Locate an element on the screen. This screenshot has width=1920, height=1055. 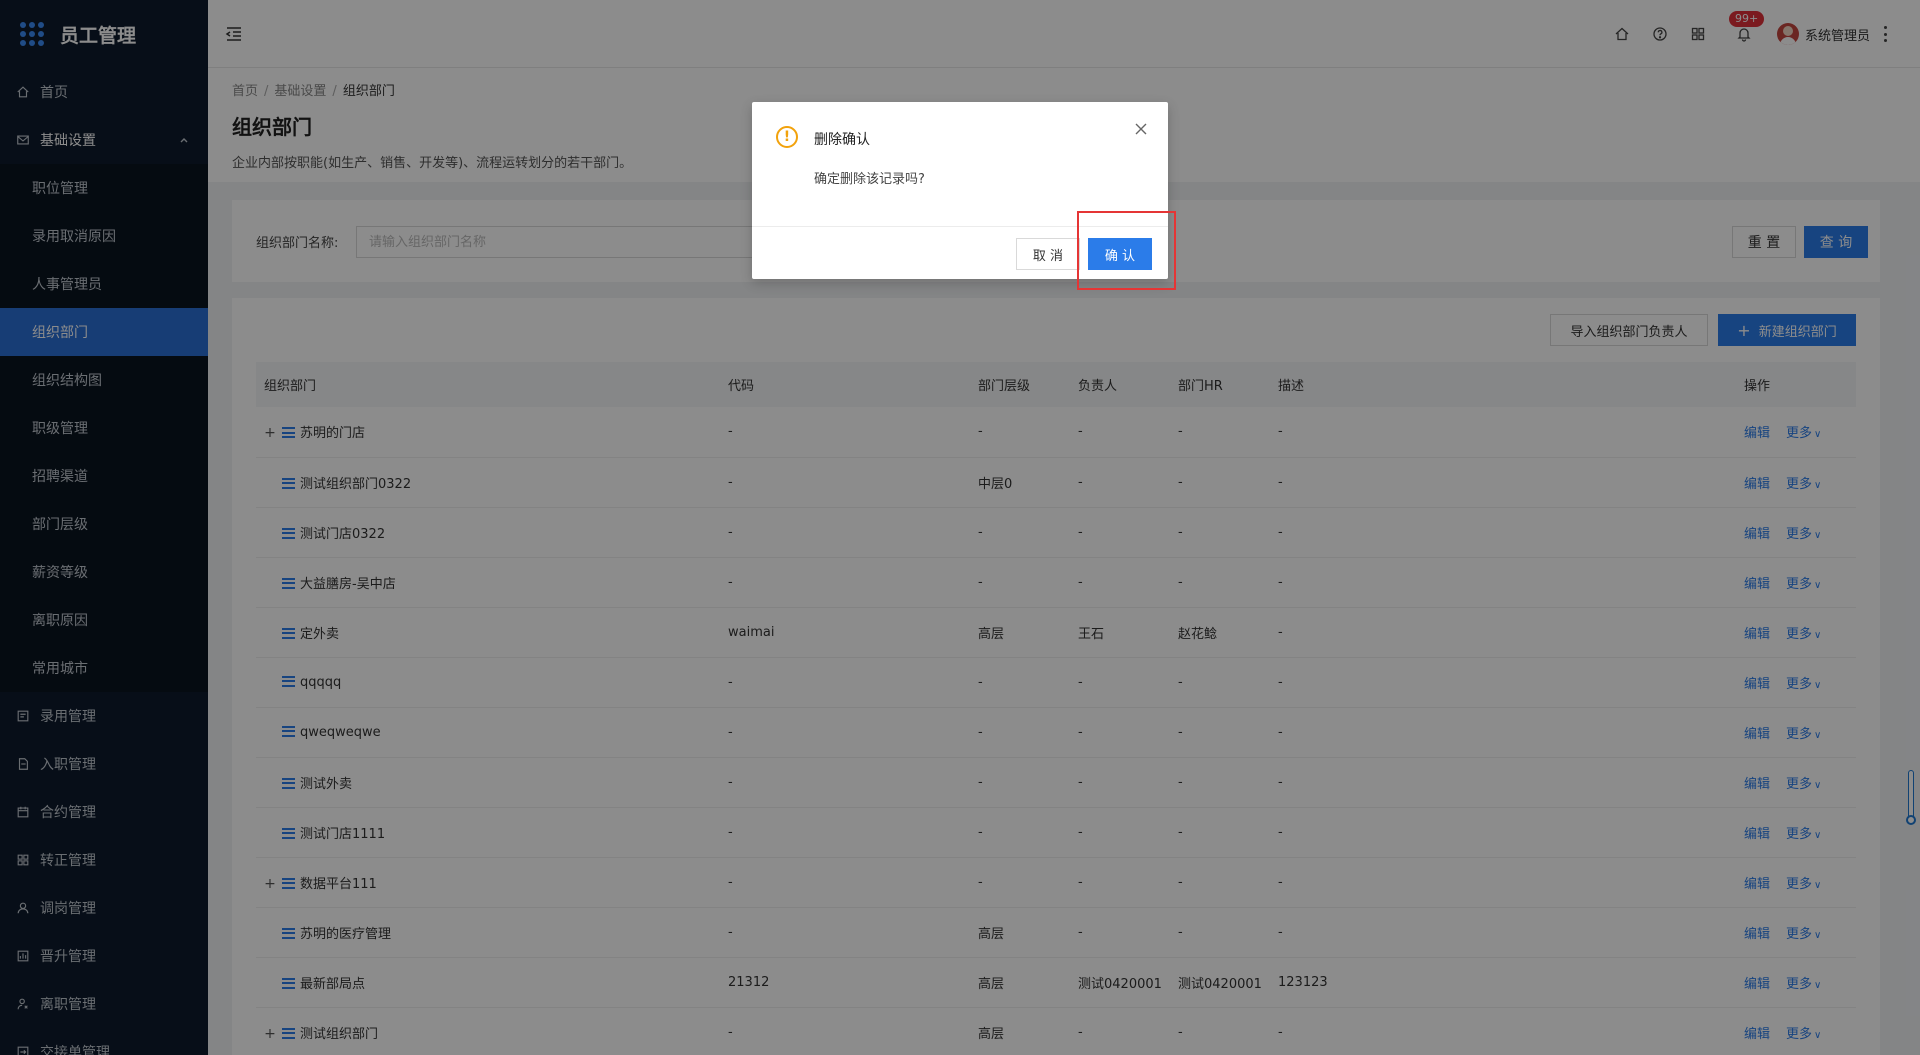
warning-icon: ! is located at coordinates (787, 137).